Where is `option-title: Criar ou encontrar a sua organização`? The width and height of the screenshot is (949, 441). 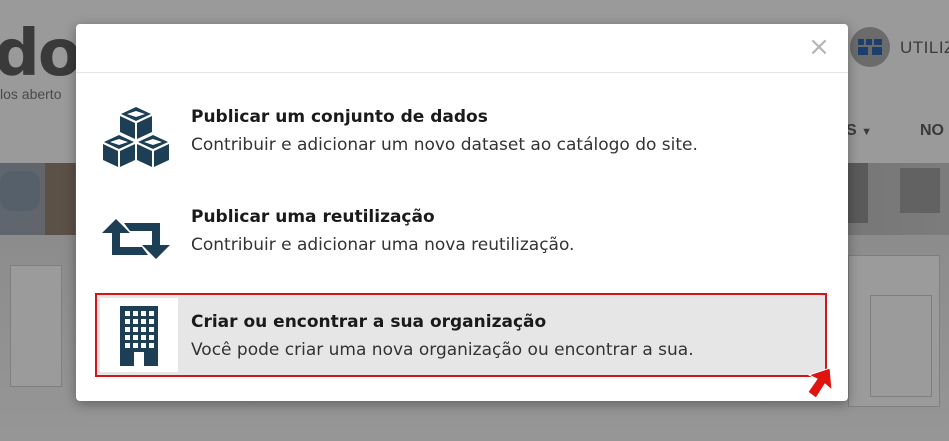
option-title: Criar ou encontrar a sua organização is located at coordinates (369, 322).